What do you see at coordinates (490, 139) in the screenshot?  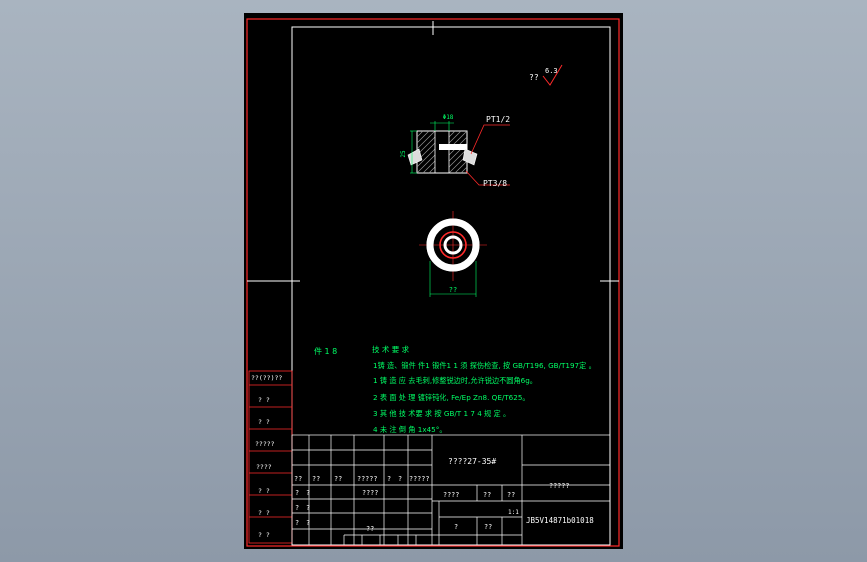 I see `leader-top` at bounding box center [490, 139].